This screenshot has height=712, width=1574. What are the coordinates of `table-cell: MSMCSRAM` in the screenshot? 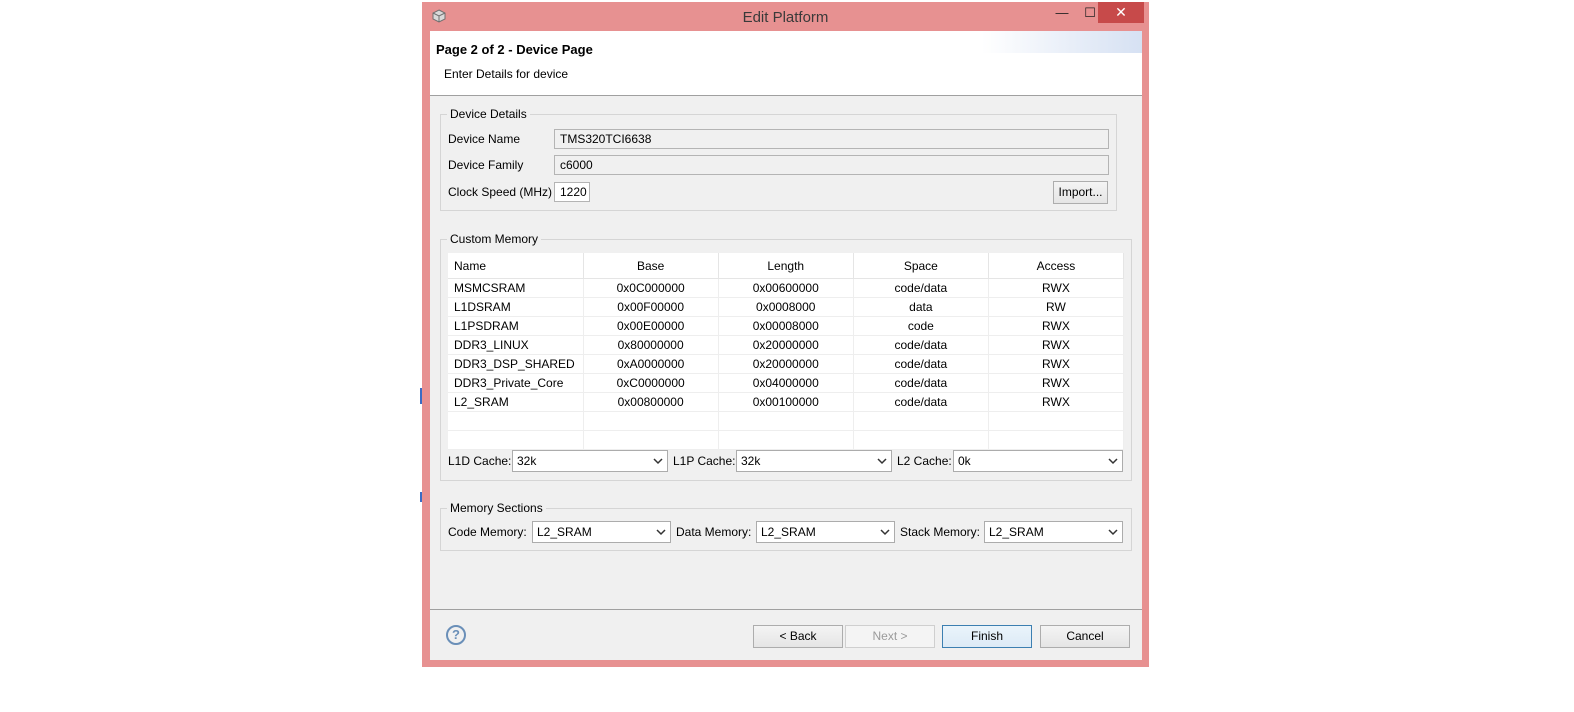 It's located at (516, 288).